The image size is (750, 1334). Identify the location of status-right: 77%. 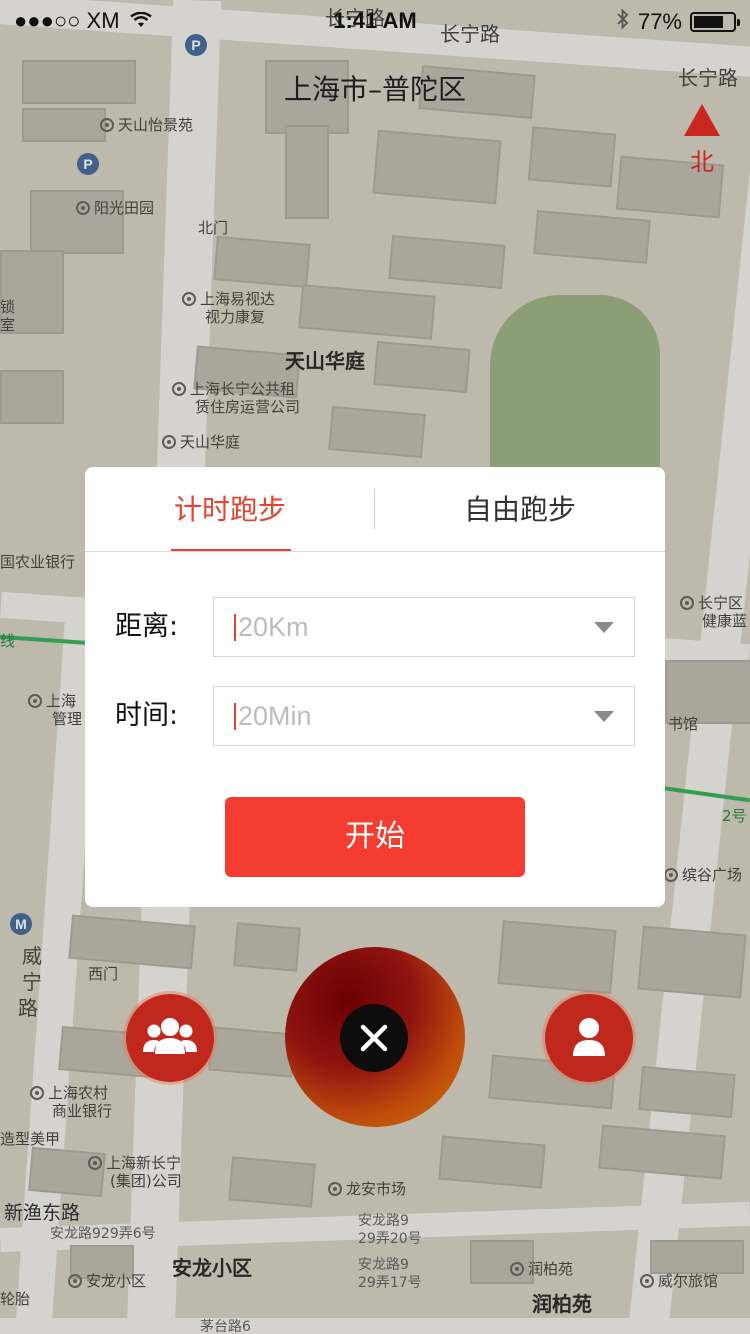
(678, 22).